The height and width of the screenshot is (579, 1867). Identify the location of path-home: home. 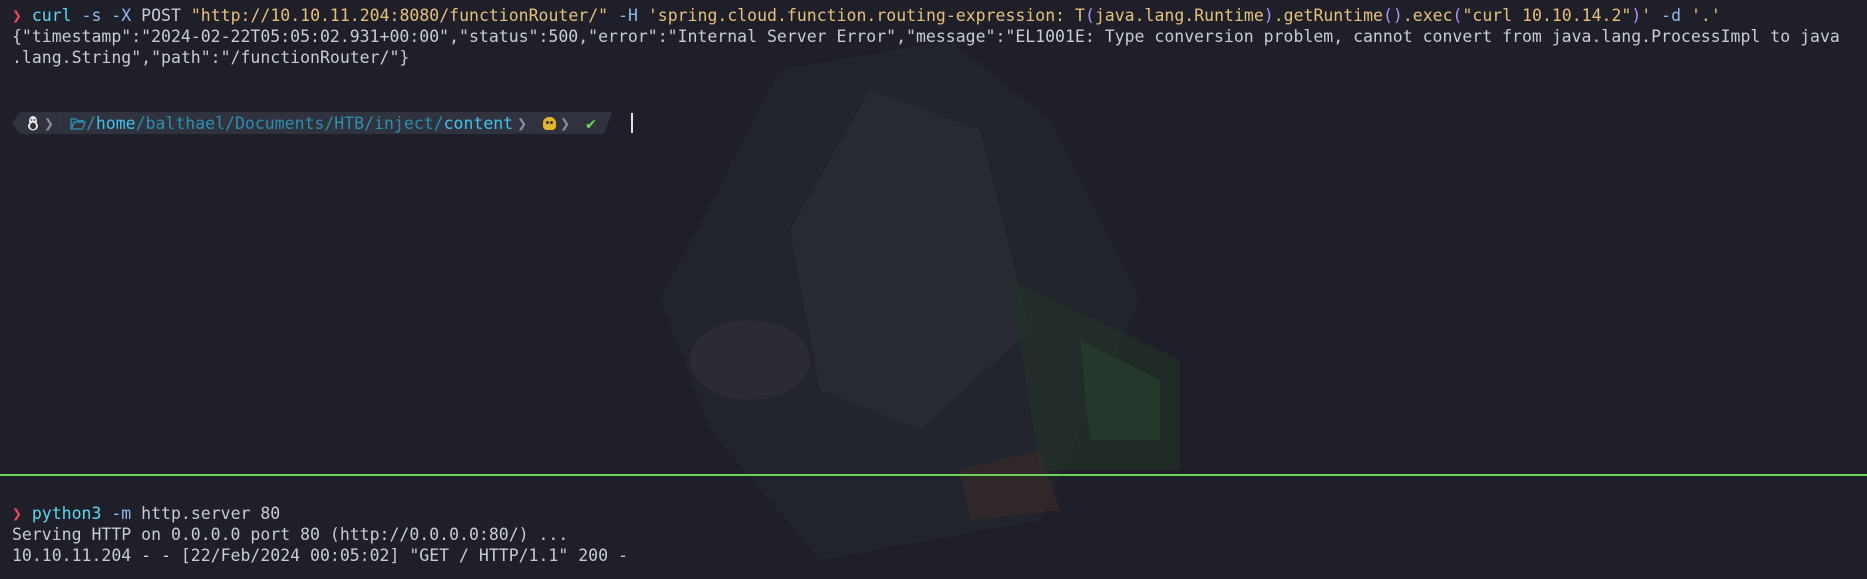
(115, 123).